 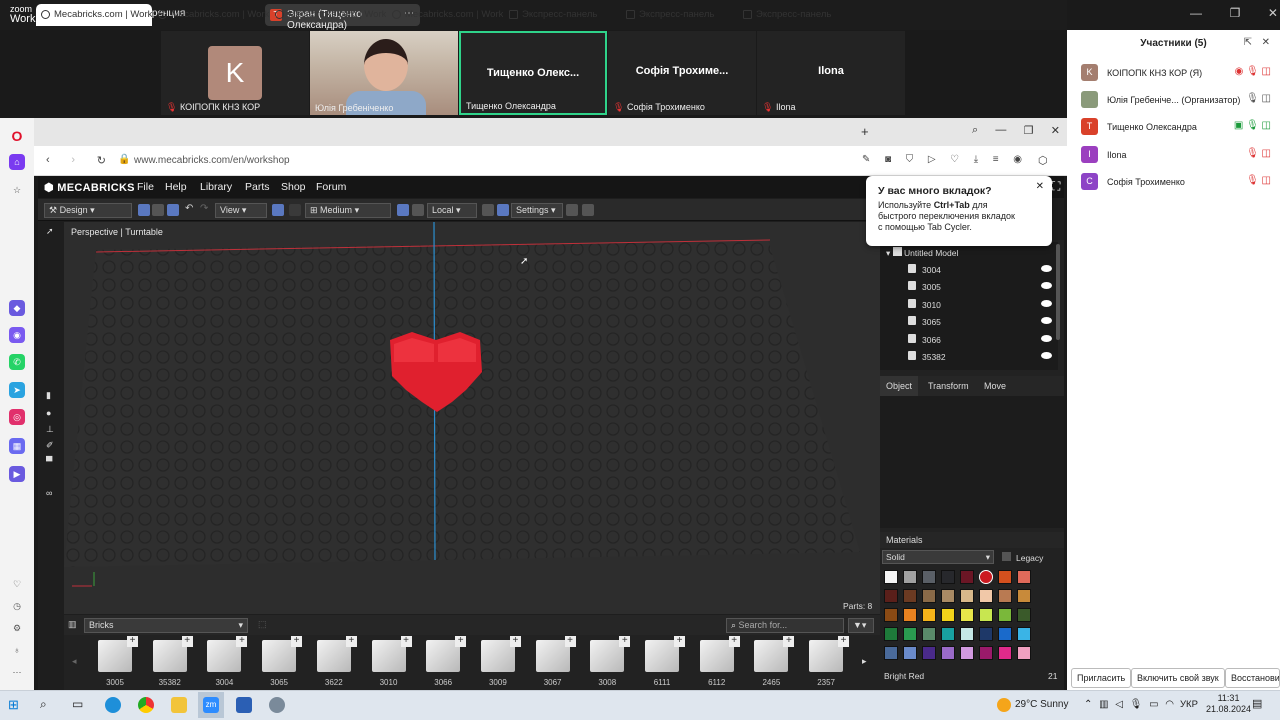 What do you see at coordinates (48, 413) in the screenshot?
I see `light-icon: ●` at bounding box center [48, 413].